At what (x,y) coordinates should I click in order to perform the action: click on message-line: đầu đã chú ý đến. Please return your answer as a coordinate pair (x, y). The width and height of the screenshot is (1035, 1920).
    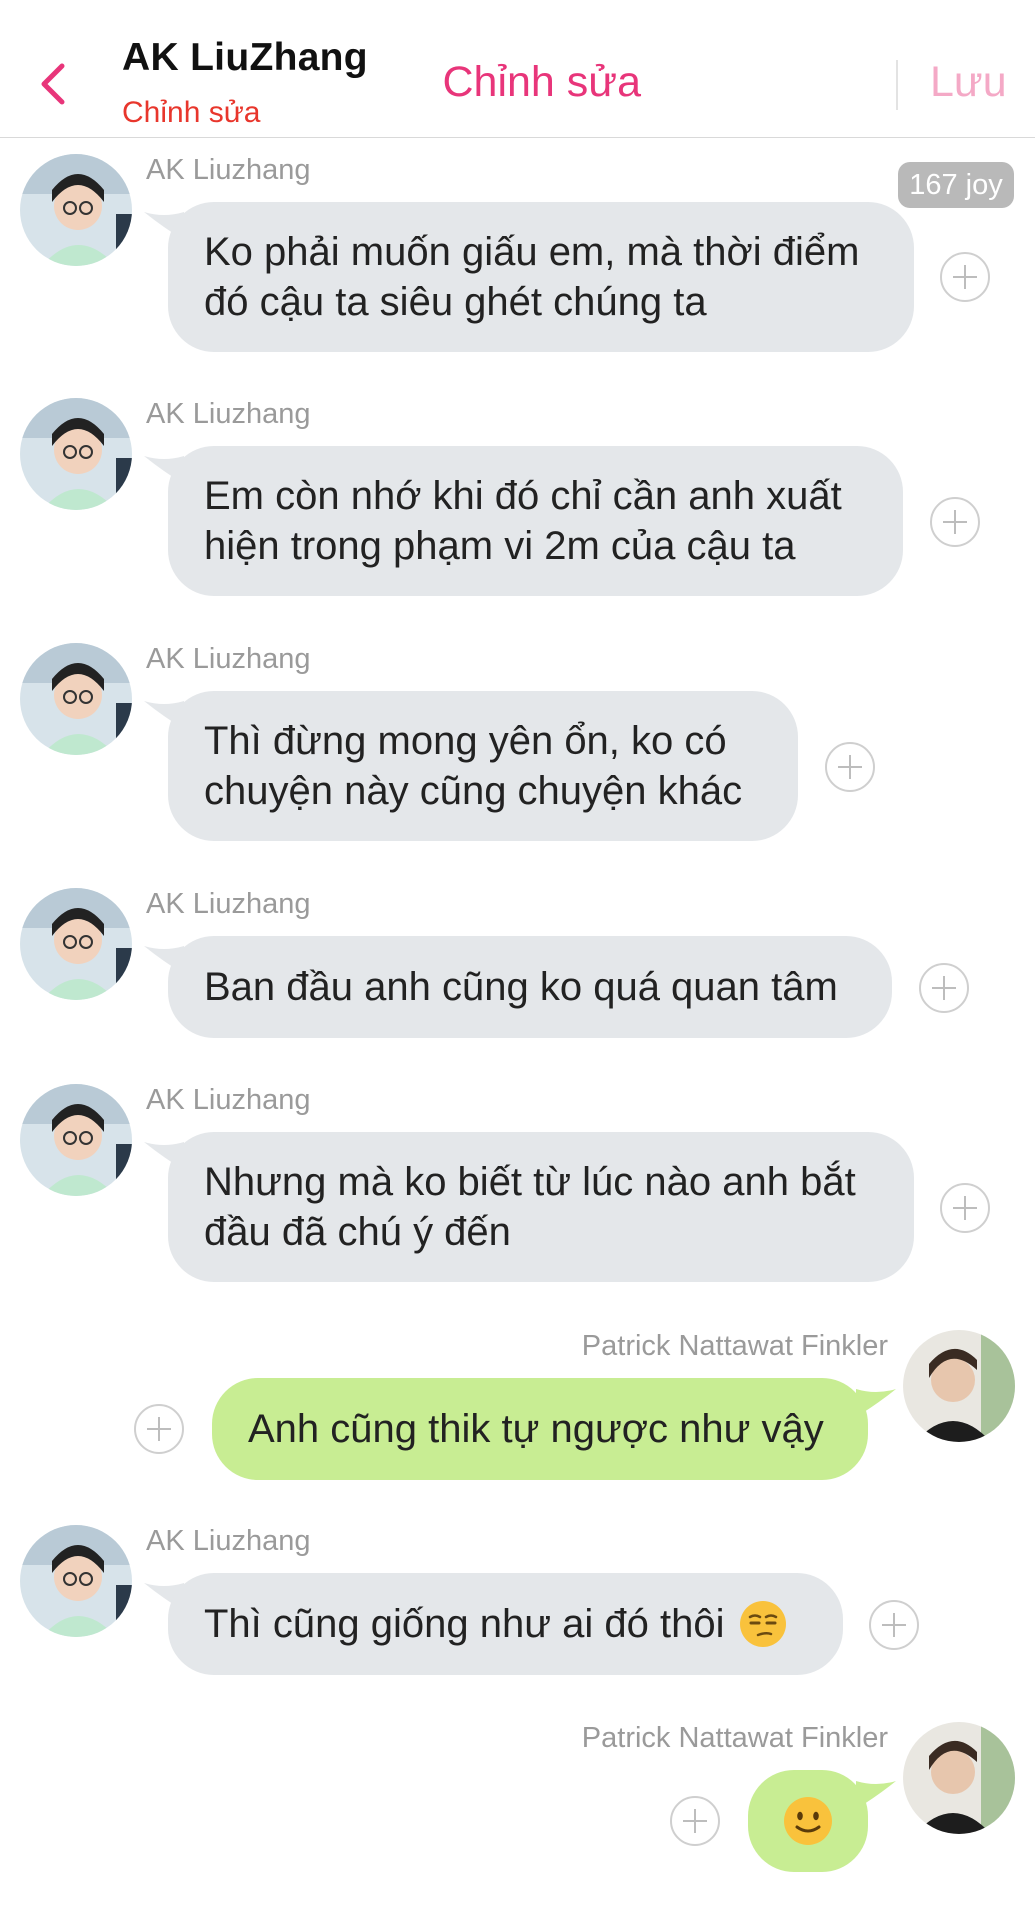
    Looking at the image, I should click on (357, 1232).